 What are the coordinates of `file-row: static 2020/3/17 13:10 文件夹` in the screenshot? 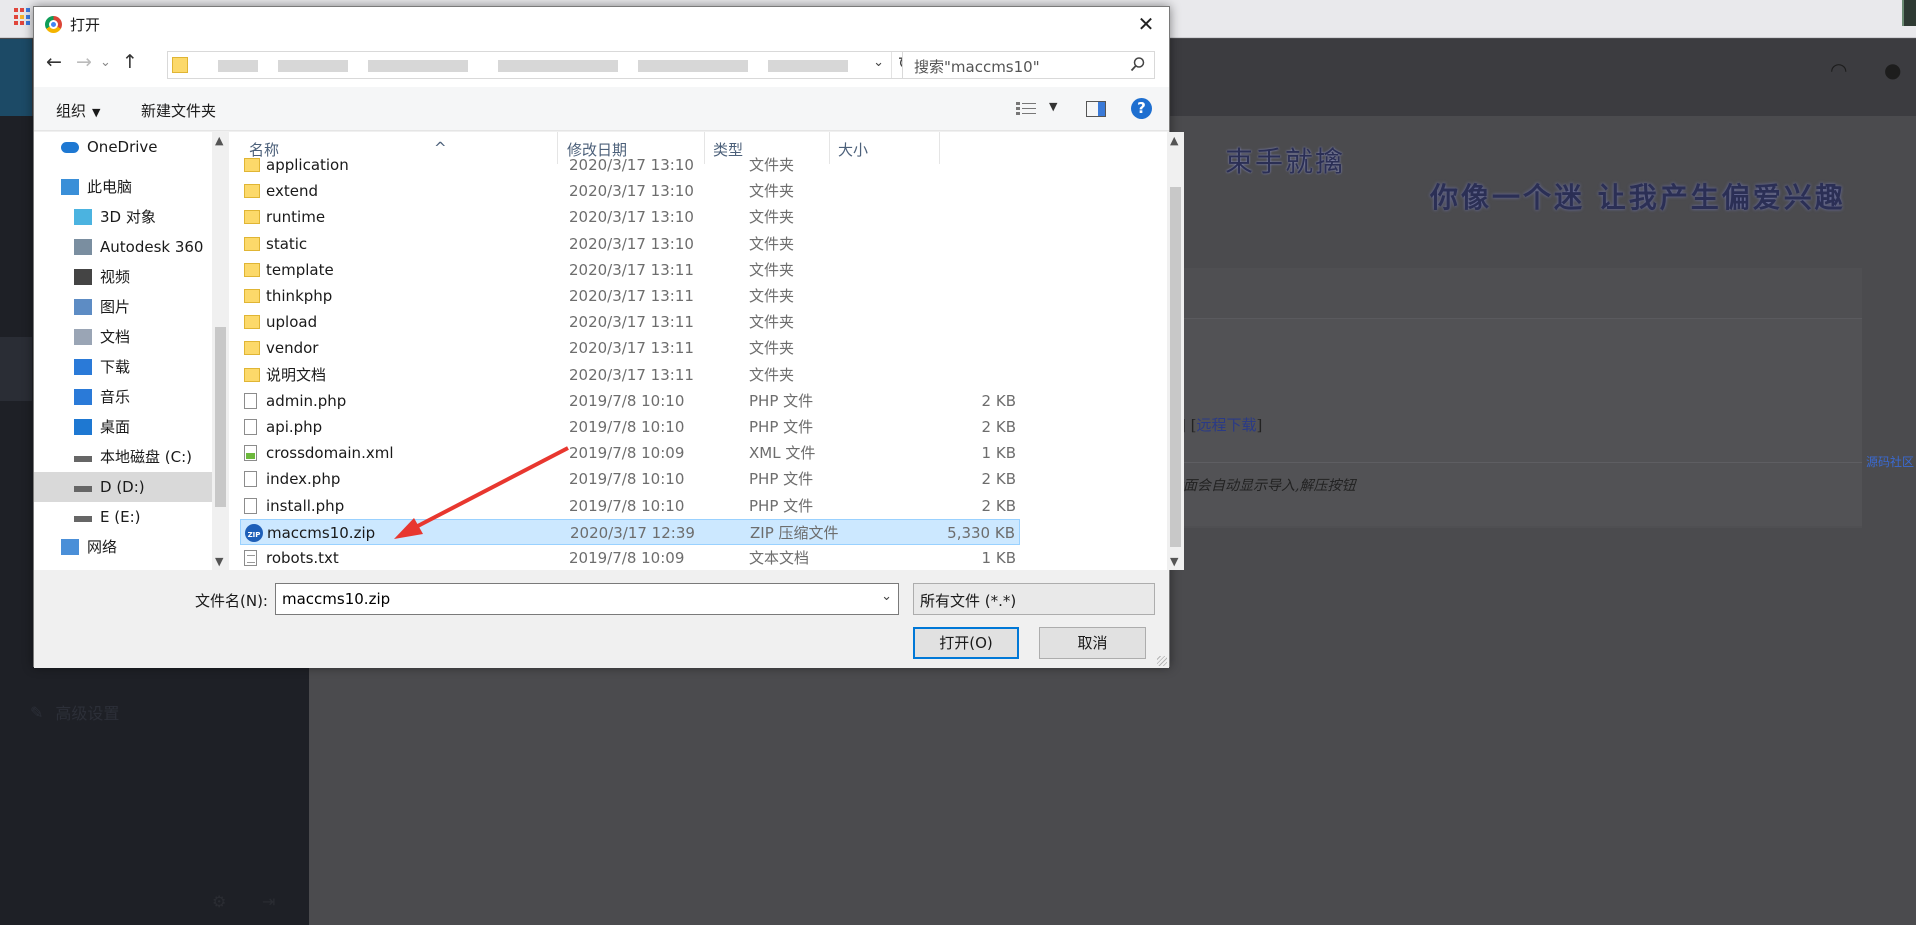 It's located at (630, 244).